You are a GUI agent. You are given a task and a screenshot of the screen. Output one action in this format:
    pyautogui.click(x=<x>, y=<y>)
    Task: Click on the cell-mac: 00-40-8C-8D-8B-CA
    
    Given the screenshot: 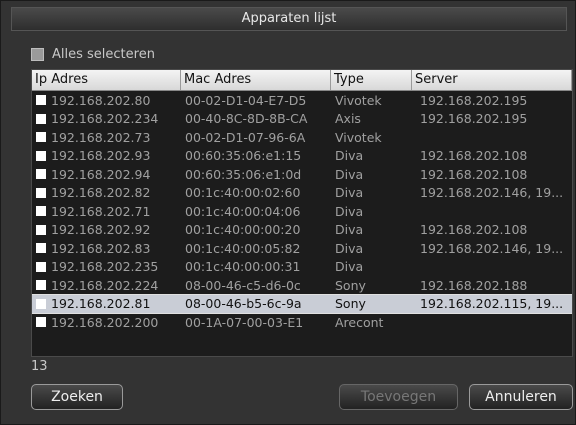 What is the action you would take?
    pyautogui.click(x=246, y=119)
    